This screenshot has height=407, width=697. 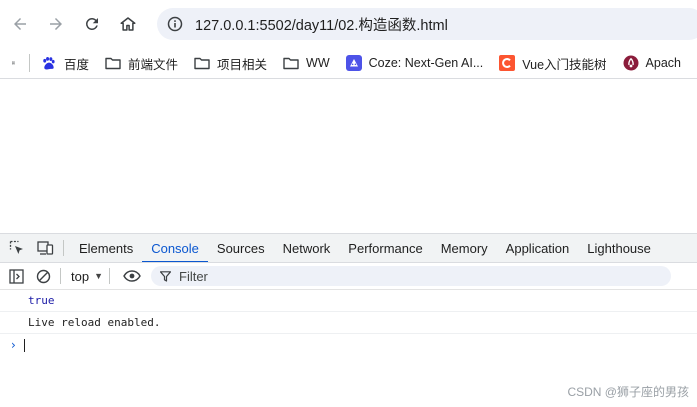 I want to click on tab-application: Application, so click(x=538, y=248).